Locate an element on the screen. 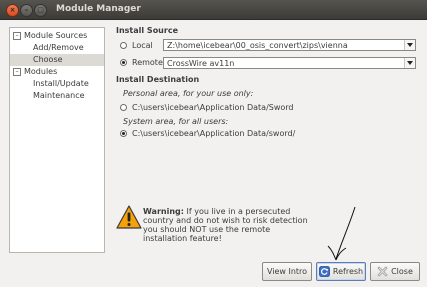 The image size is (427, 287). tree-item-maintenance: Maintenance is located at coordinates (57, 96).